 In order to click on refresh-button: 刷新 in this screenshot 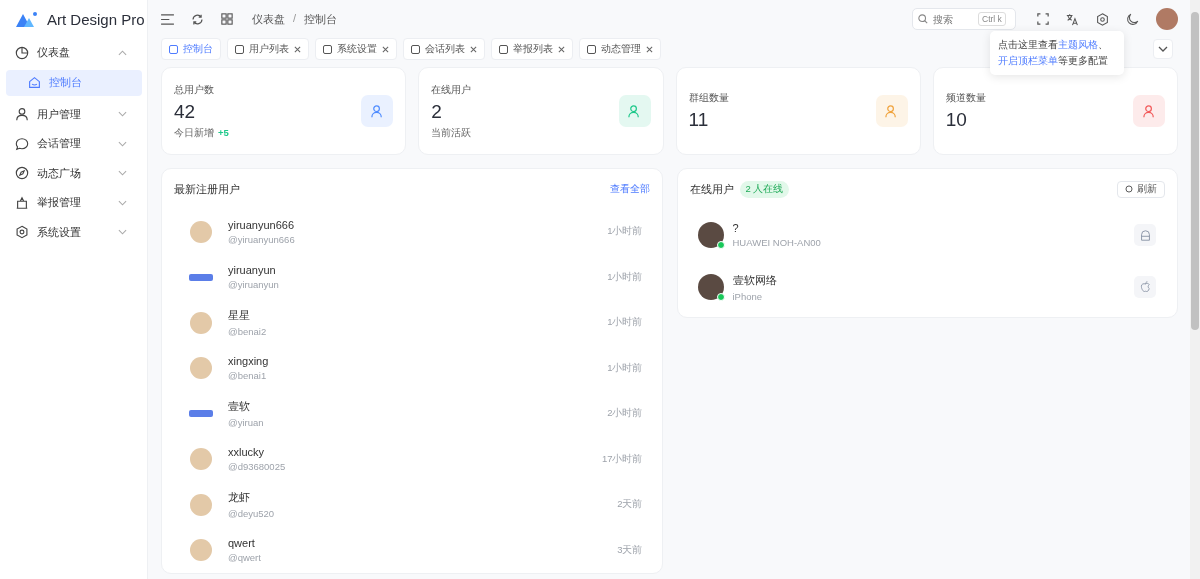, I will do `click(1141, 189)`.